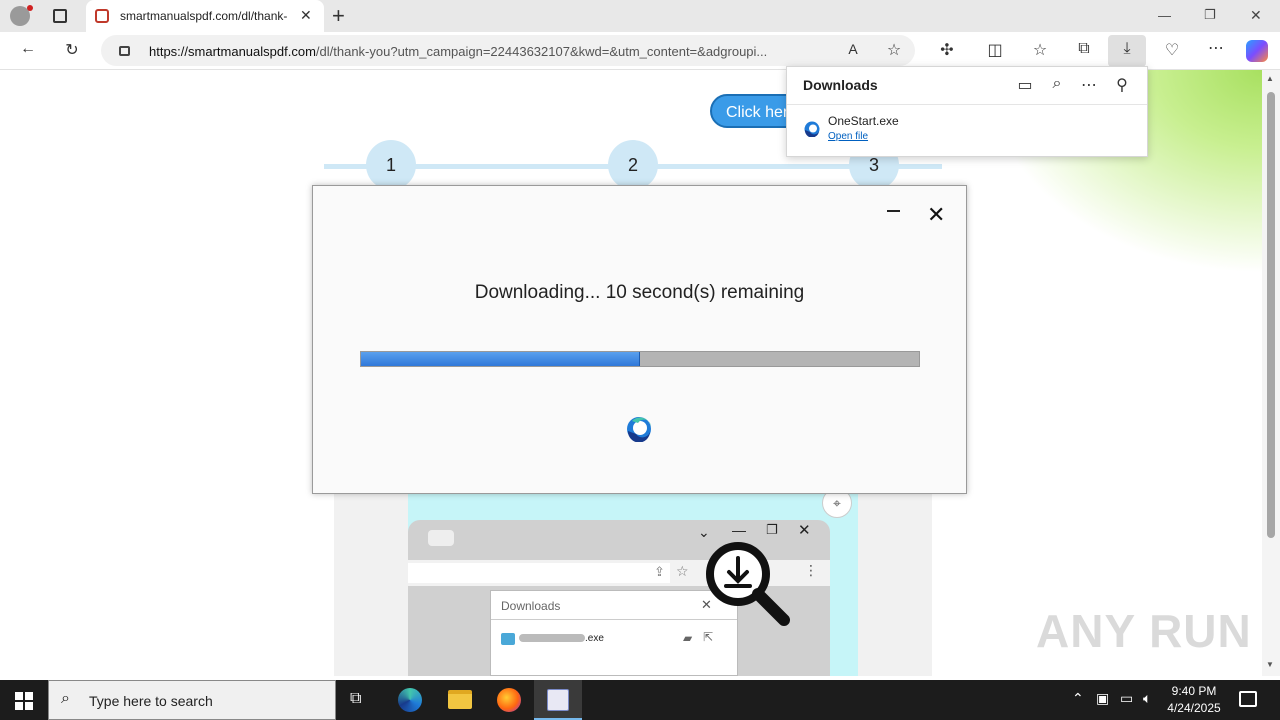 The height and width of the screenshot is (720, 1280). What do you see at coordinates (688, 638) in the screenshot?
I see `illustration-folder-icon: ▰` at bounding box center [688, 638].